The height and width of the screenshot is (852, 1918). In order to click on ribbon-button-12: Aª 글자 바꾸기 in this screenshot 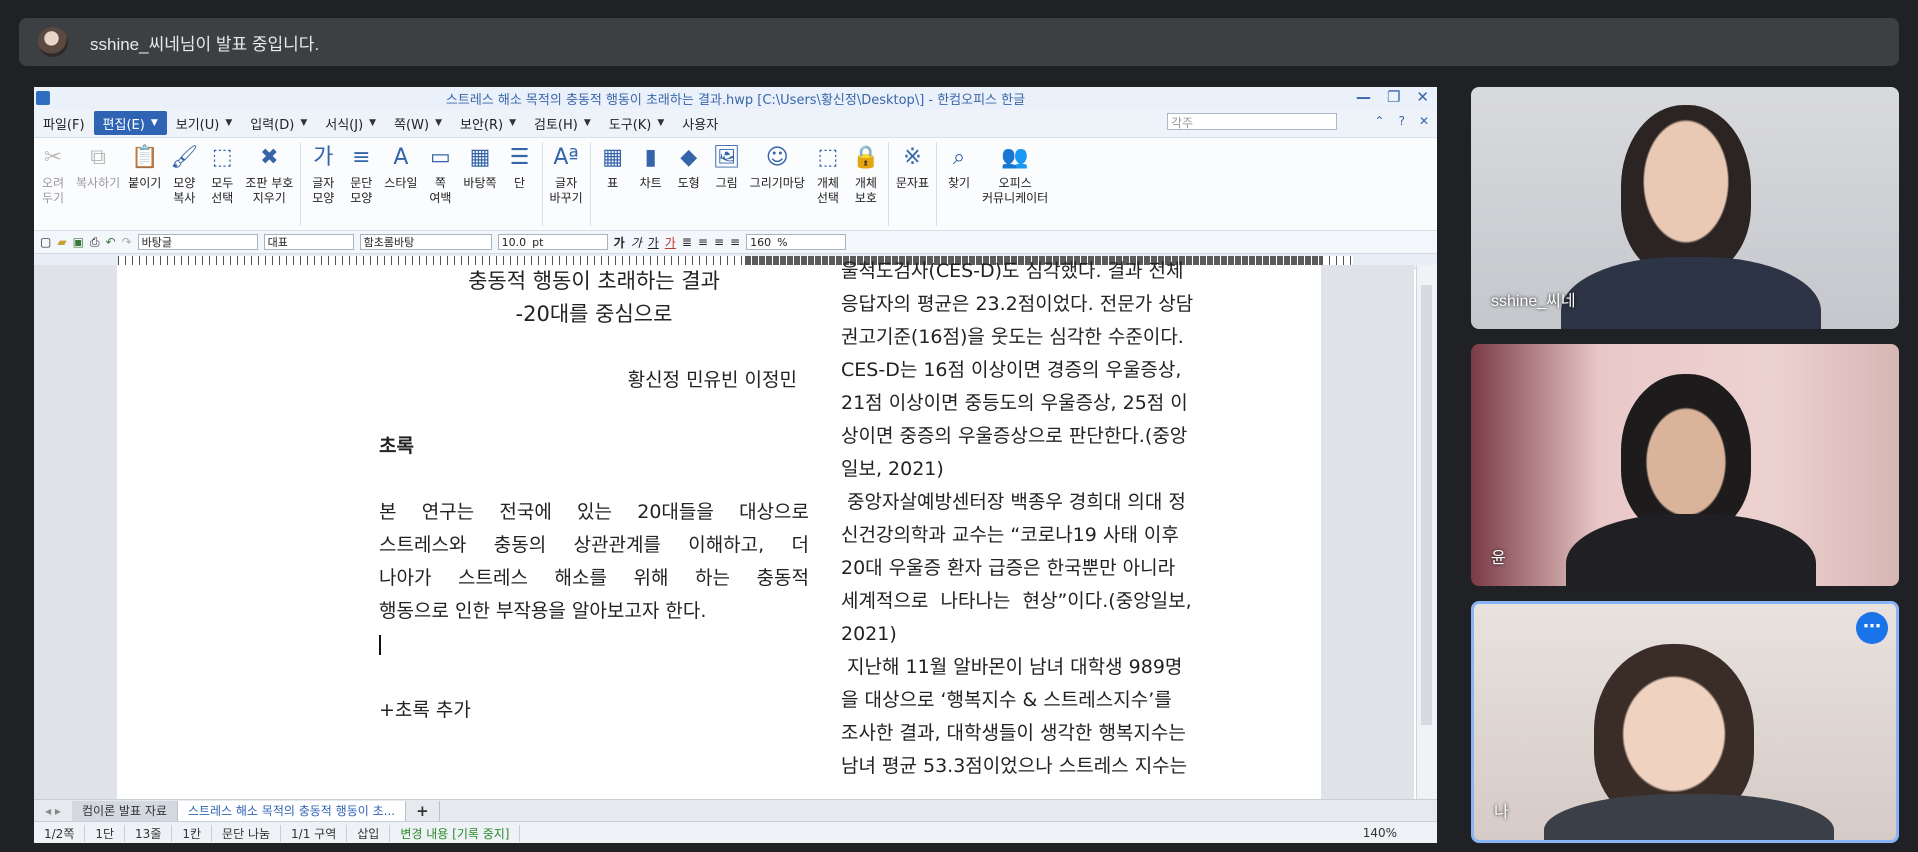, I will do `click(566, 172)`.